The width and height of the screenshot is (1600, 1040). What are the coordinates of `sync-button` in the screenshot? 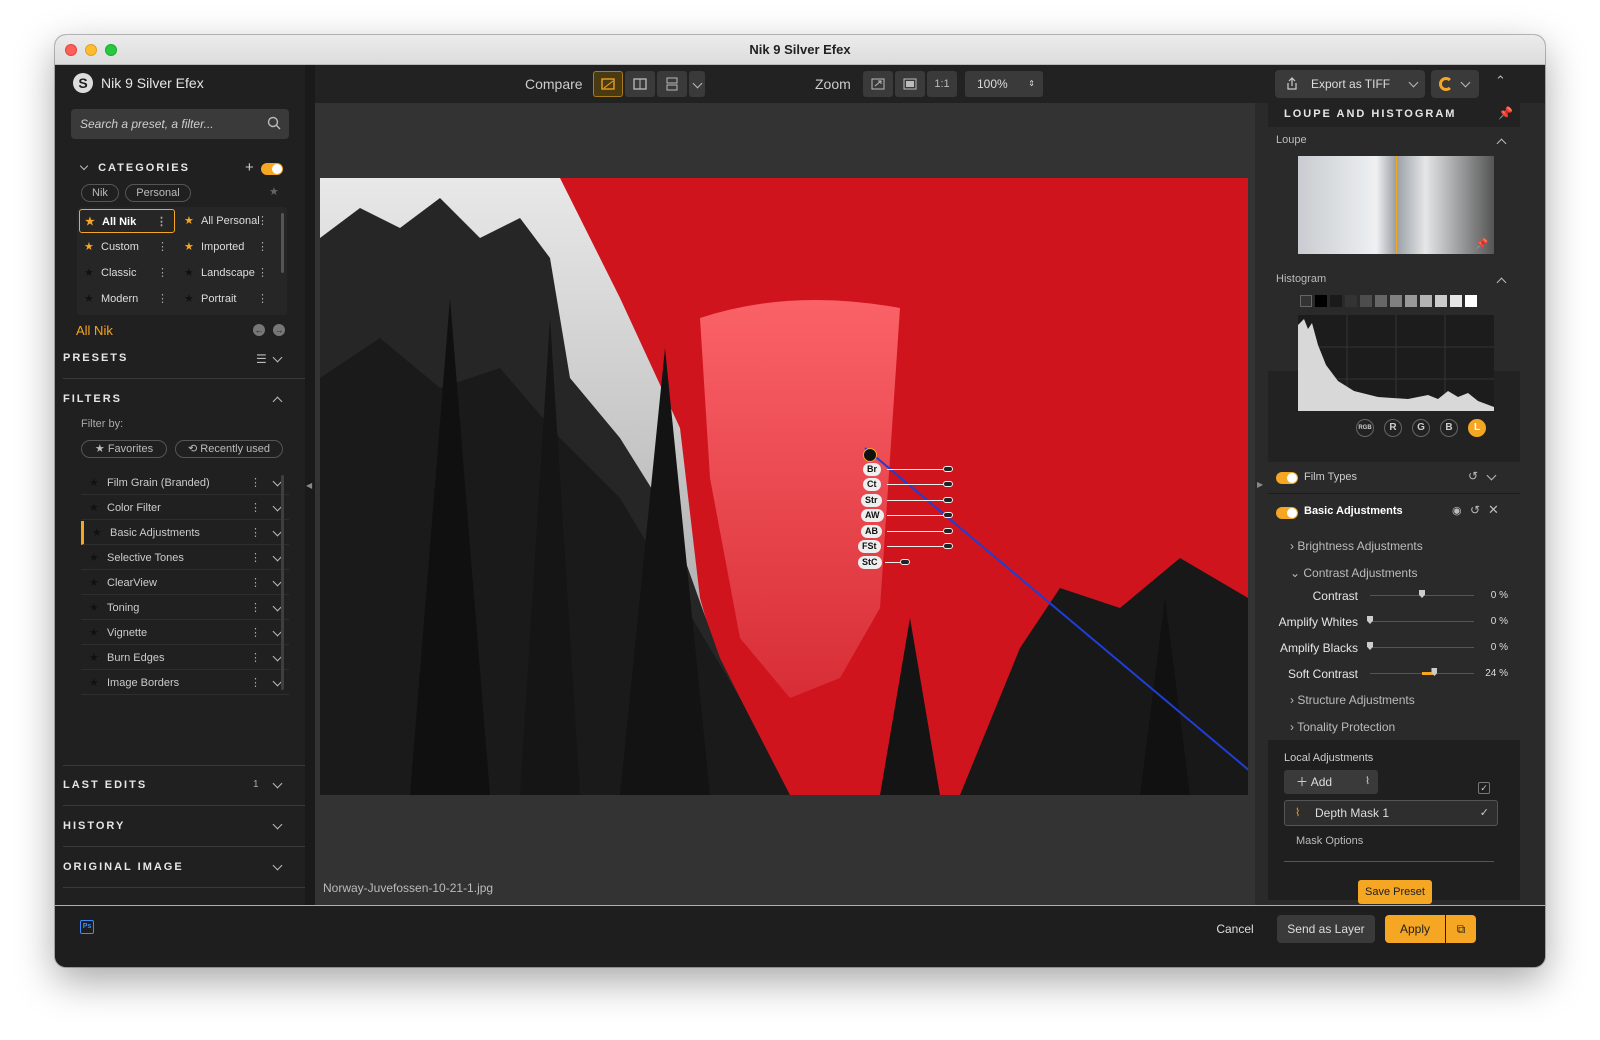 It's located at (1455, 84).